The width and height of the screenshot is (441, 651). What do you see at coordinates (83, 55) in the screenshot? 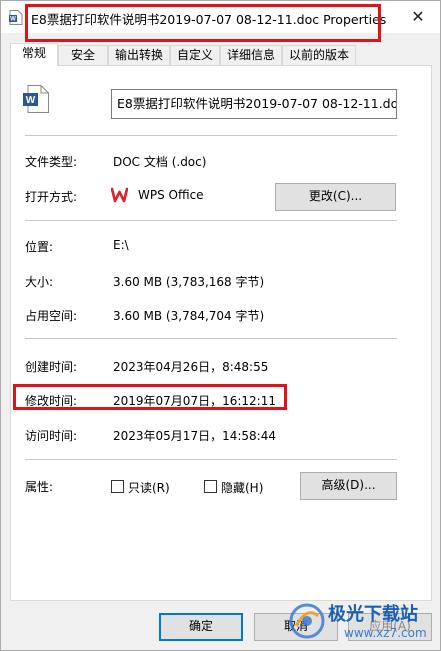
I see `tab-security: 安全` at bounding box center [83, 55].